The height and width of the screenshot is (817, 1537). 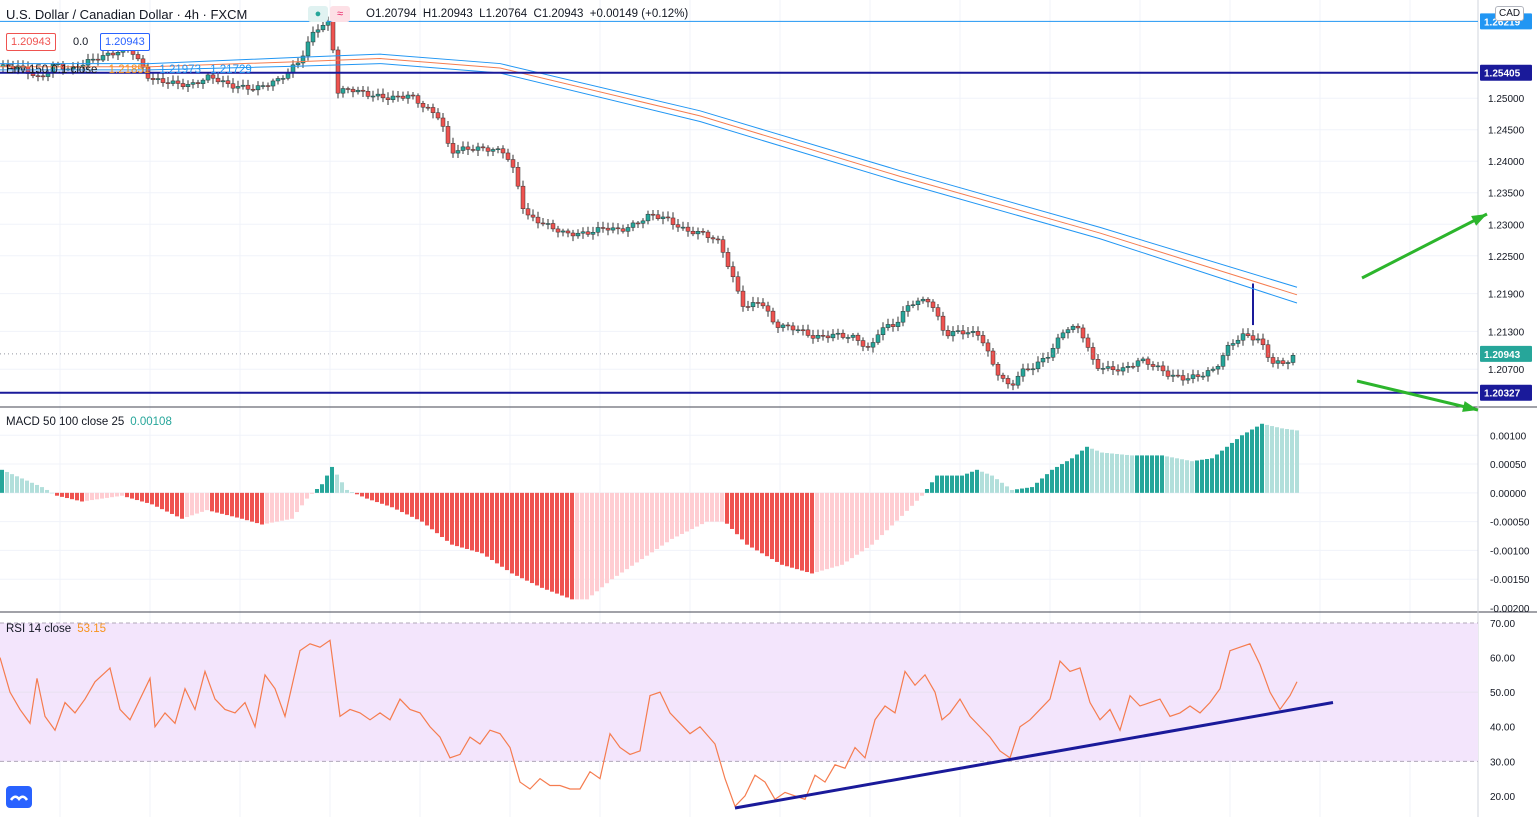 I want to click on currency-label: CAD, so click(x=1510, y=13).